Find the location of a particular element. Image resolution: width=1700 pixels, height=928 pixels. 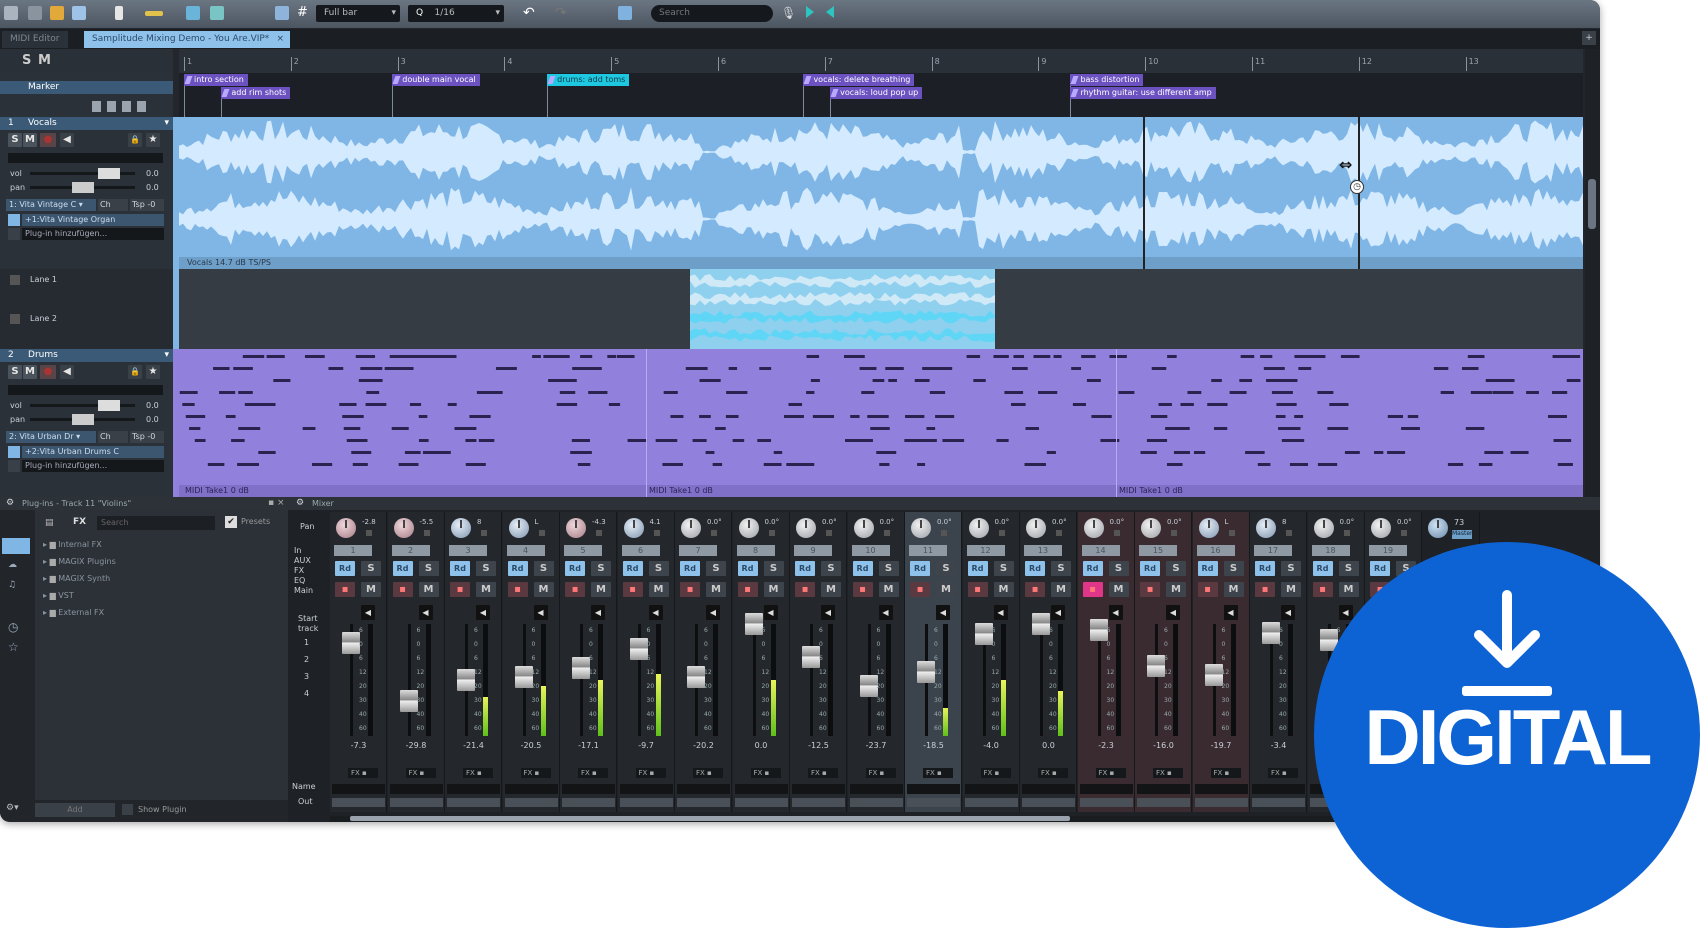

snap-icon is located at coordinates (193, 13).